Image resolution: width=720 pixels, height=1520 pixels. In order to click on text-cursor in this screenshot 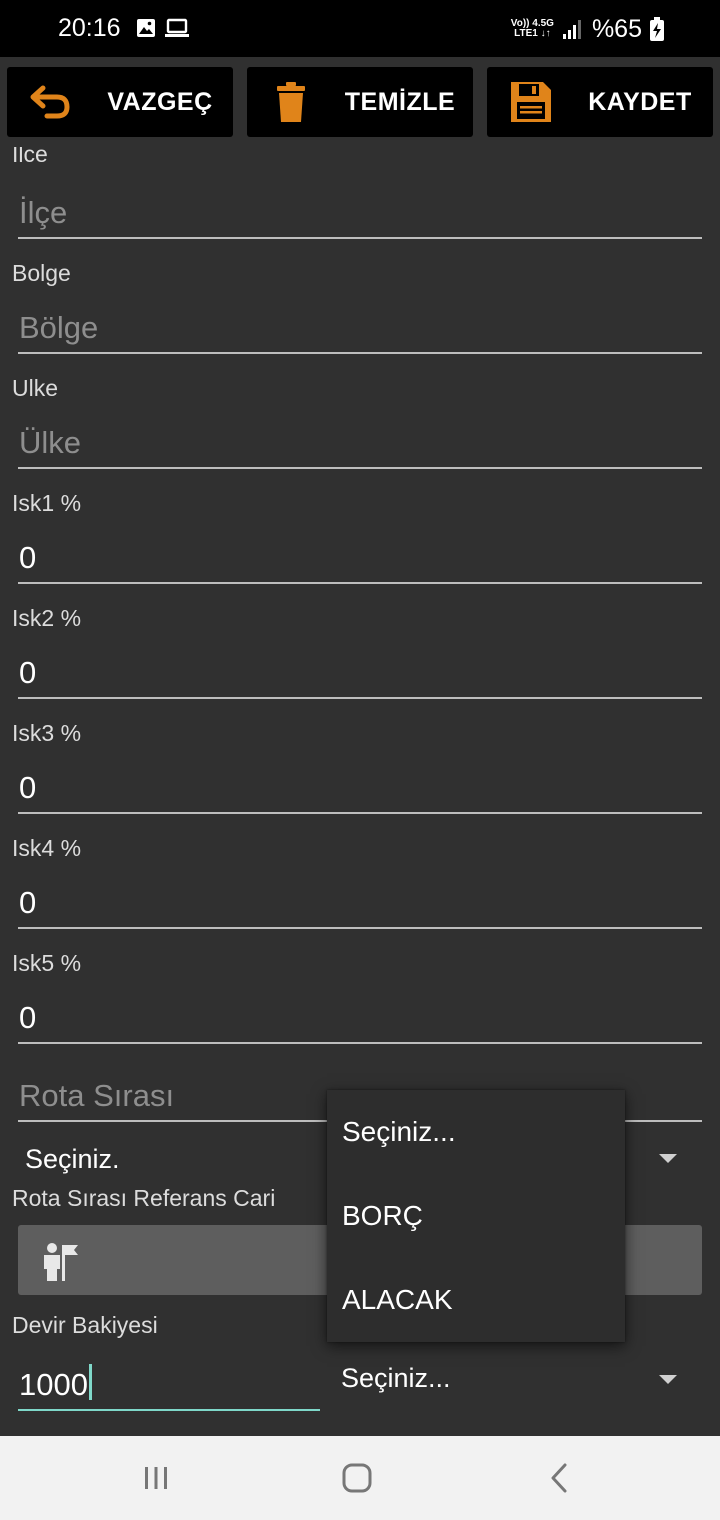, I will do `click(90, 1382)`.